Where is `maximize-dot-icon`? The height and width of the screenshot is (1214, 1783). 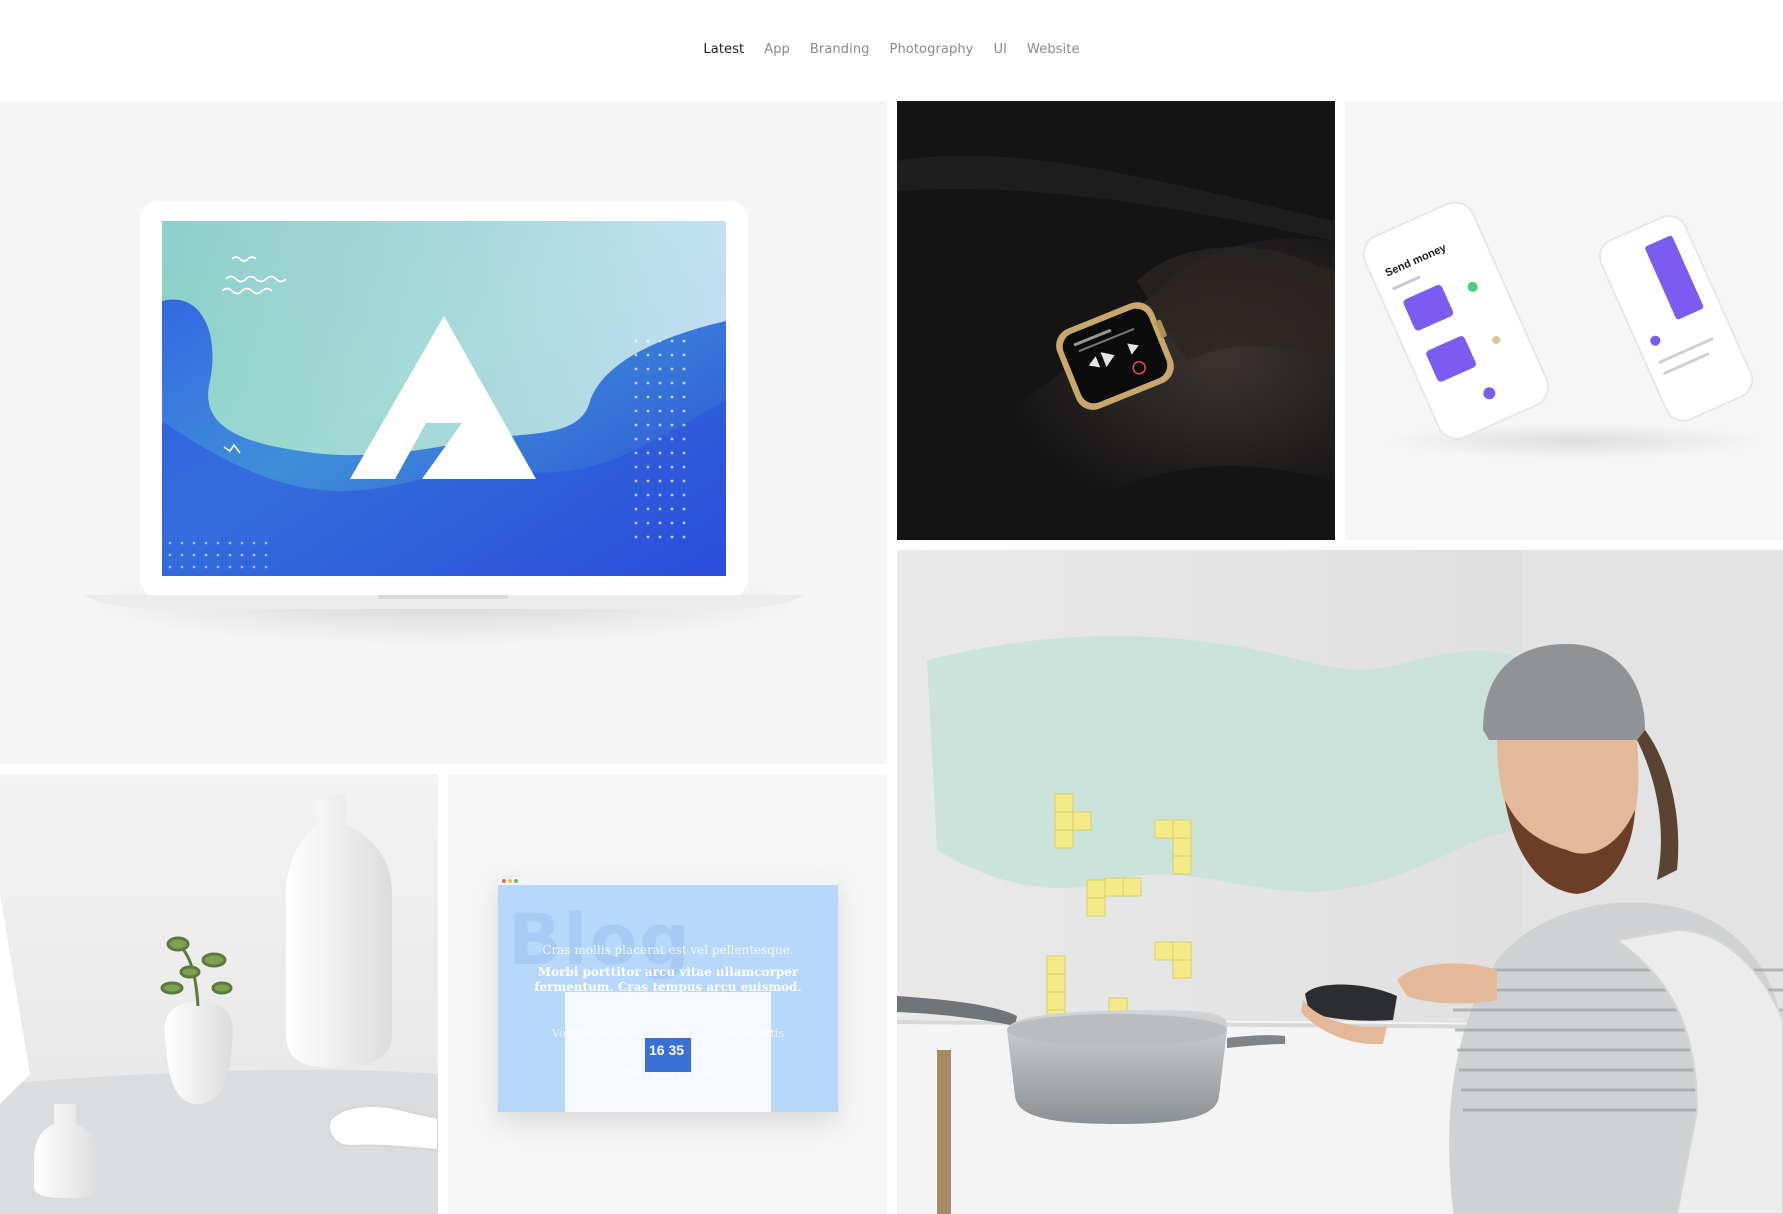
maximize-dot-icon is located at coordinates (516, 881).